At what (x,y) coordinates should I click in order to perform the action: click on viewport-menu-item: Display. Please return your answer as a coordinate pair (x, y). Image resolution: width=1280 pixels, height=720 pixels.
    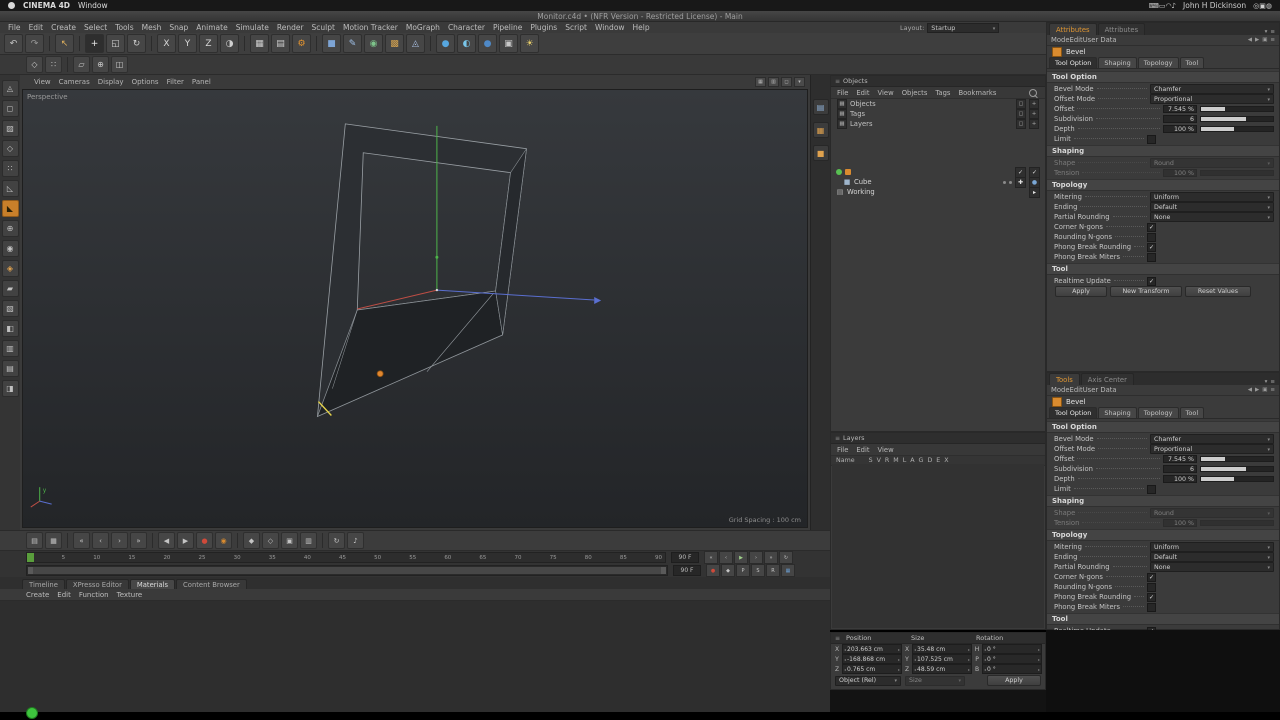
    Looking at the image, I should click on (111, 82).